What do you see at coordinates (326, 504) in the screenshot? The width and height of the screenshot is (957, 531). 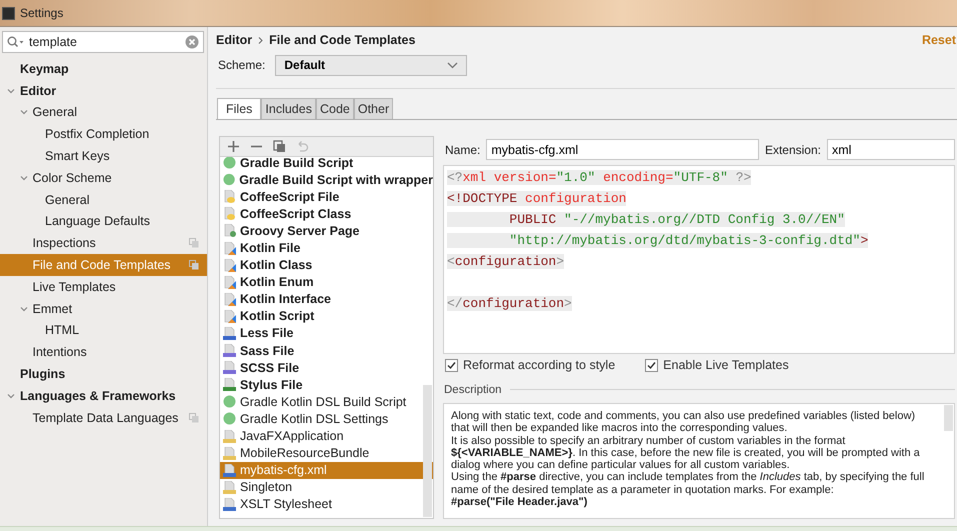 I see `template-item: XSLT Stylesheet` at bounding box center [326, 504].